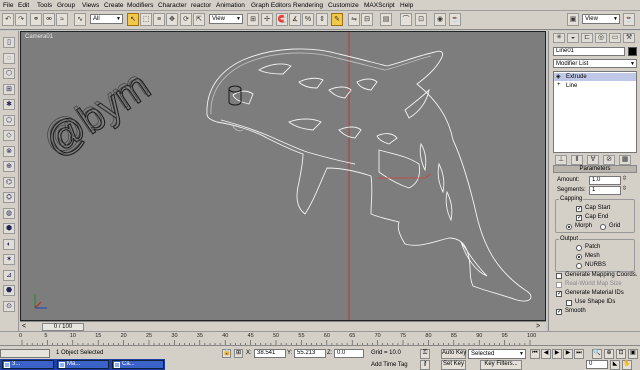 The height and width of the screenshot is (370, 640). What do you see at coordinates (573, 38) in the screenshot?
I see `modify-tab-icon: ◒` at bounding box center [573, 38].